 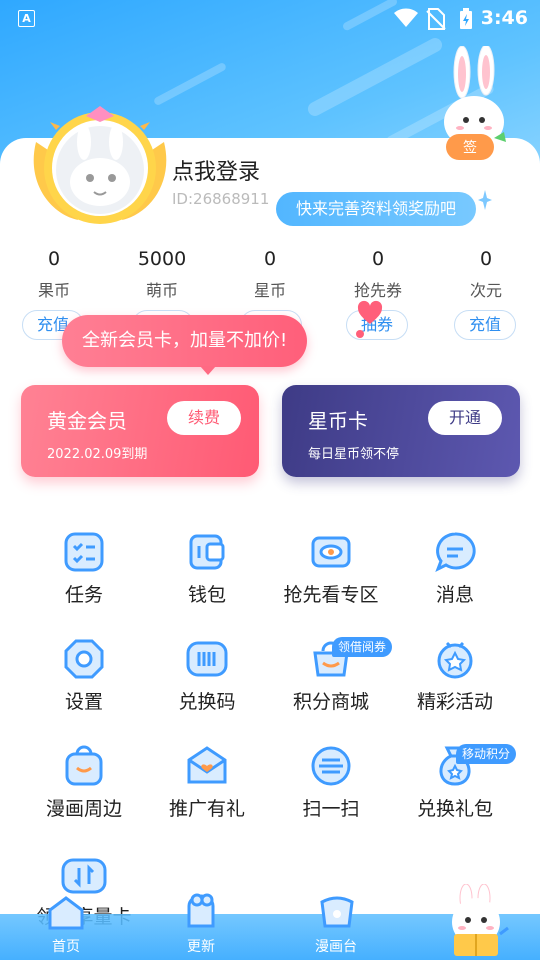 What do you see at coordinates (84, 789) in the screenshot?
I see `grid-item-merch: 漫画周边` at bounding box center [84, 789].